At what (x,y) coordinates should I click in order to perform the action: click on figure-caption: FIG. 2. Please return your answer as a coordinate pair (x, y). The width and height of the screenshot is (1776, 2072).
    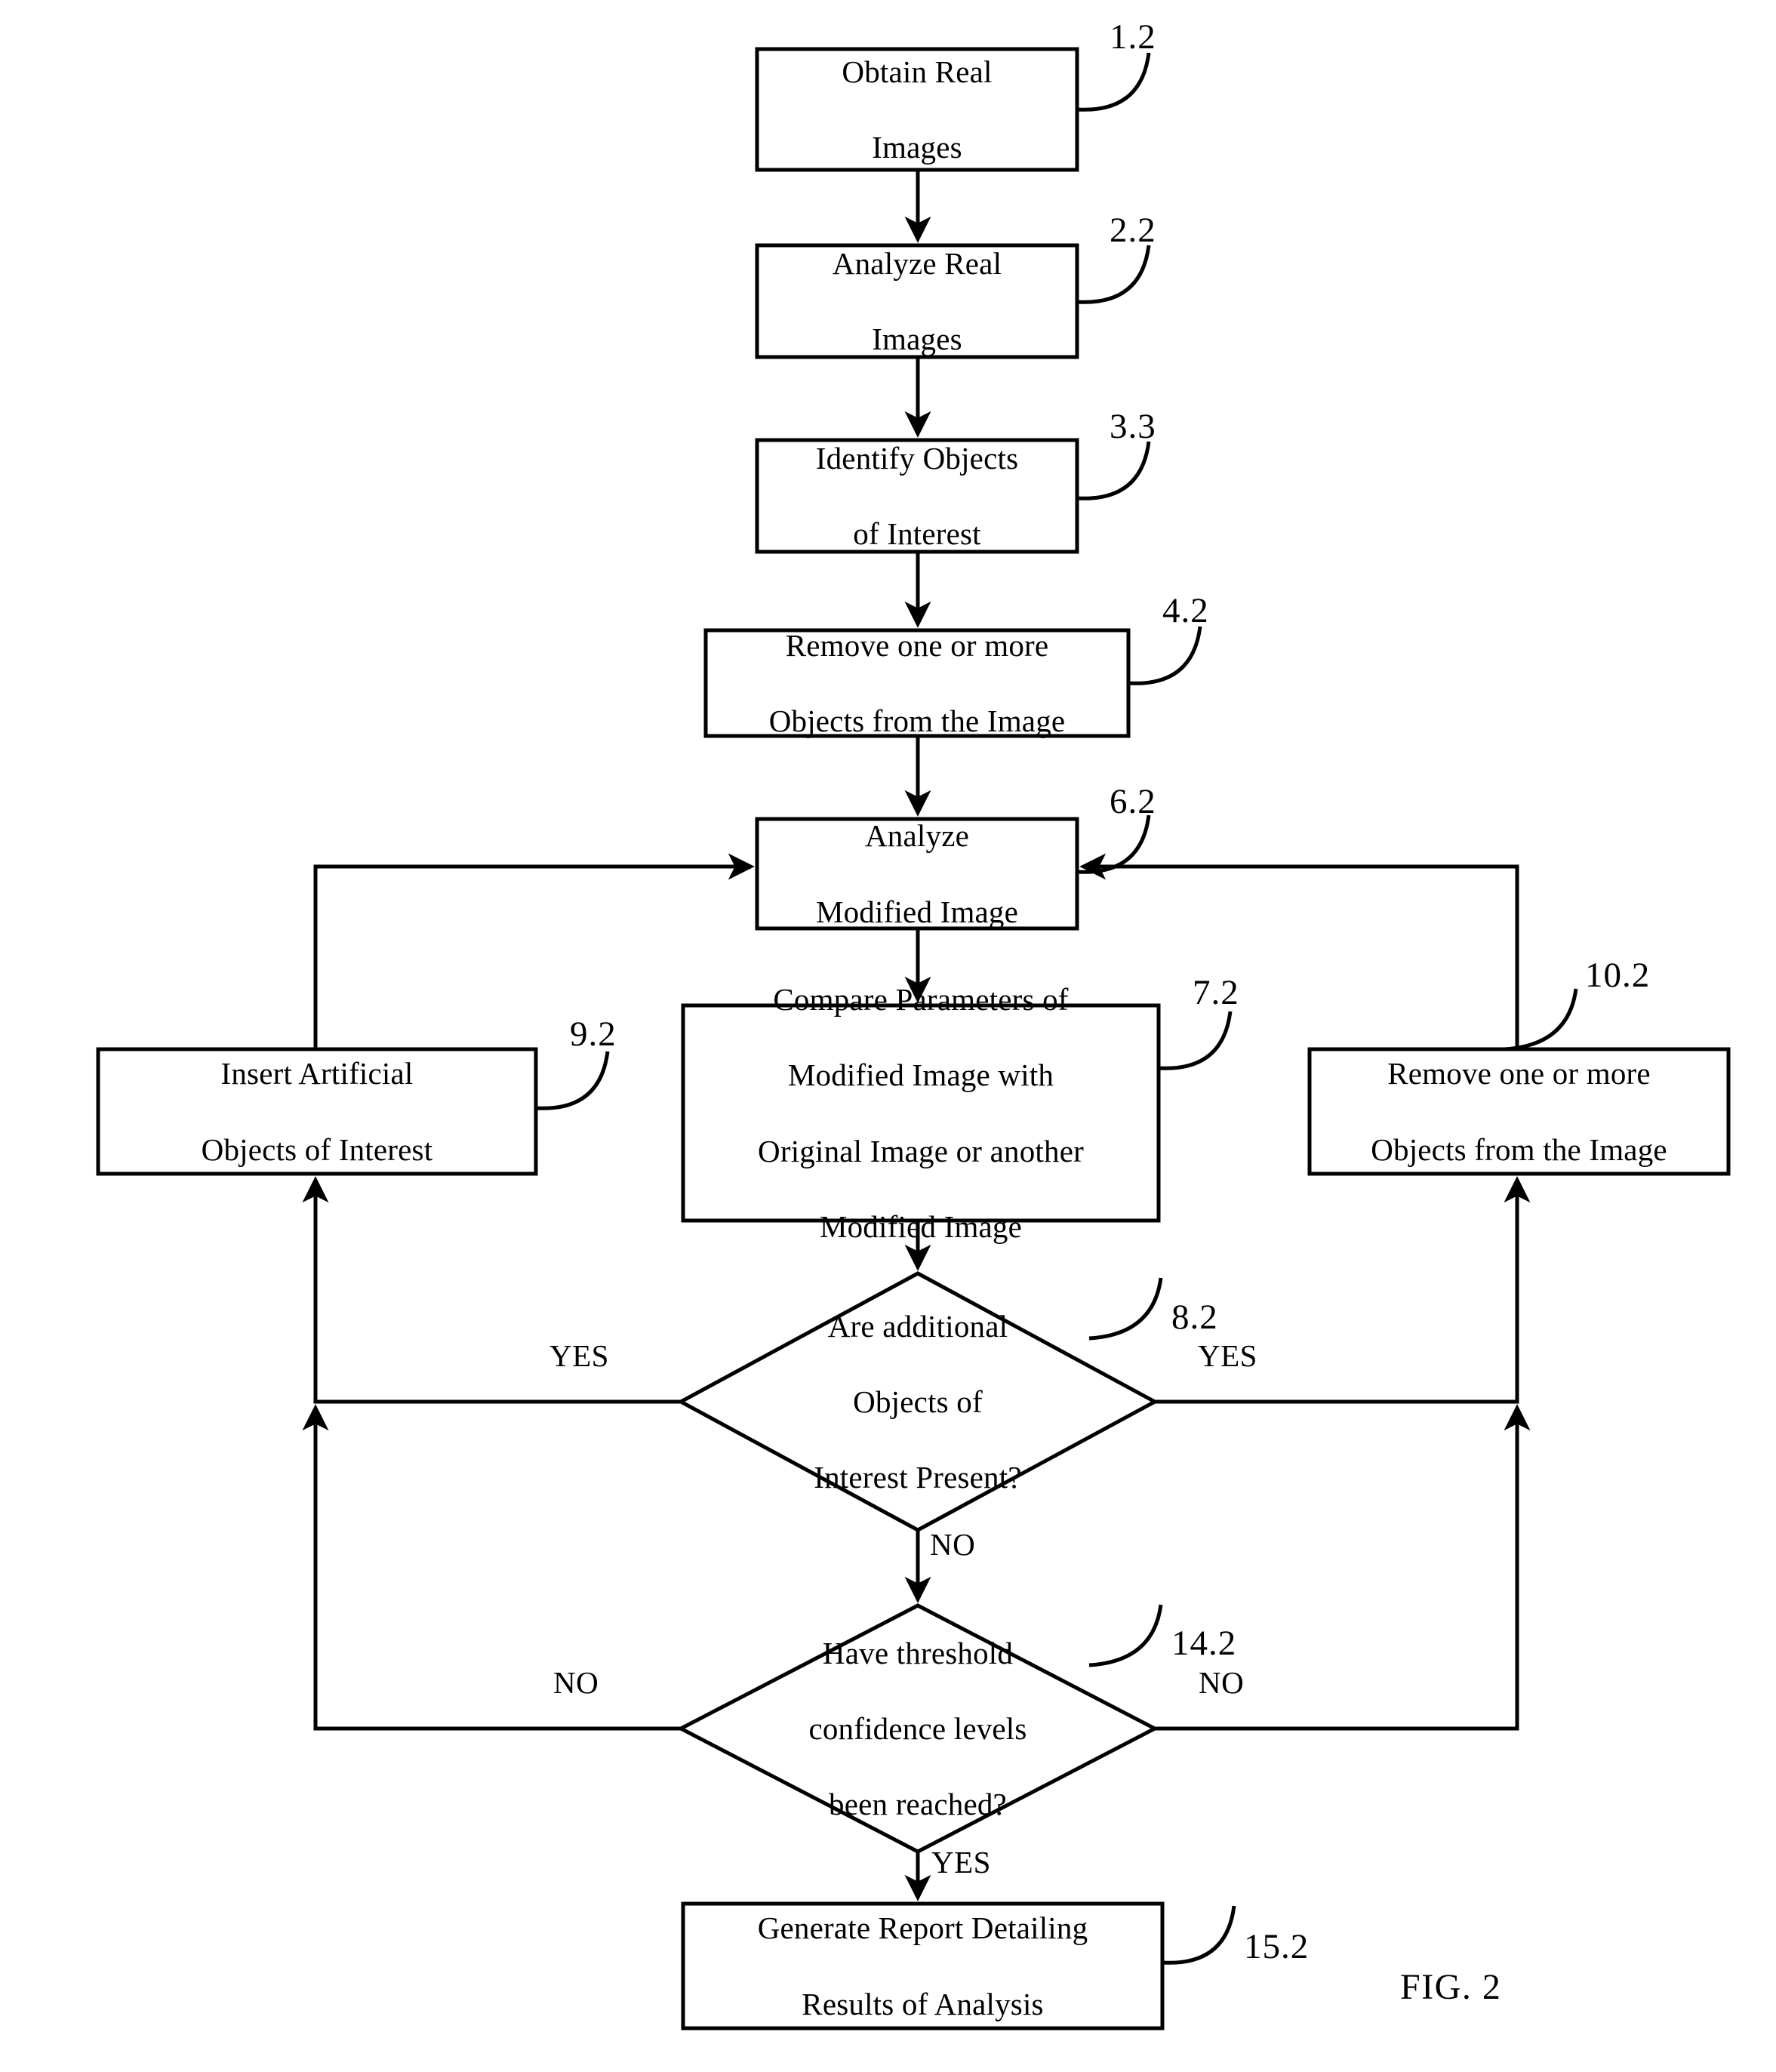
    Looking at the image, I should click on (1451, 1987).